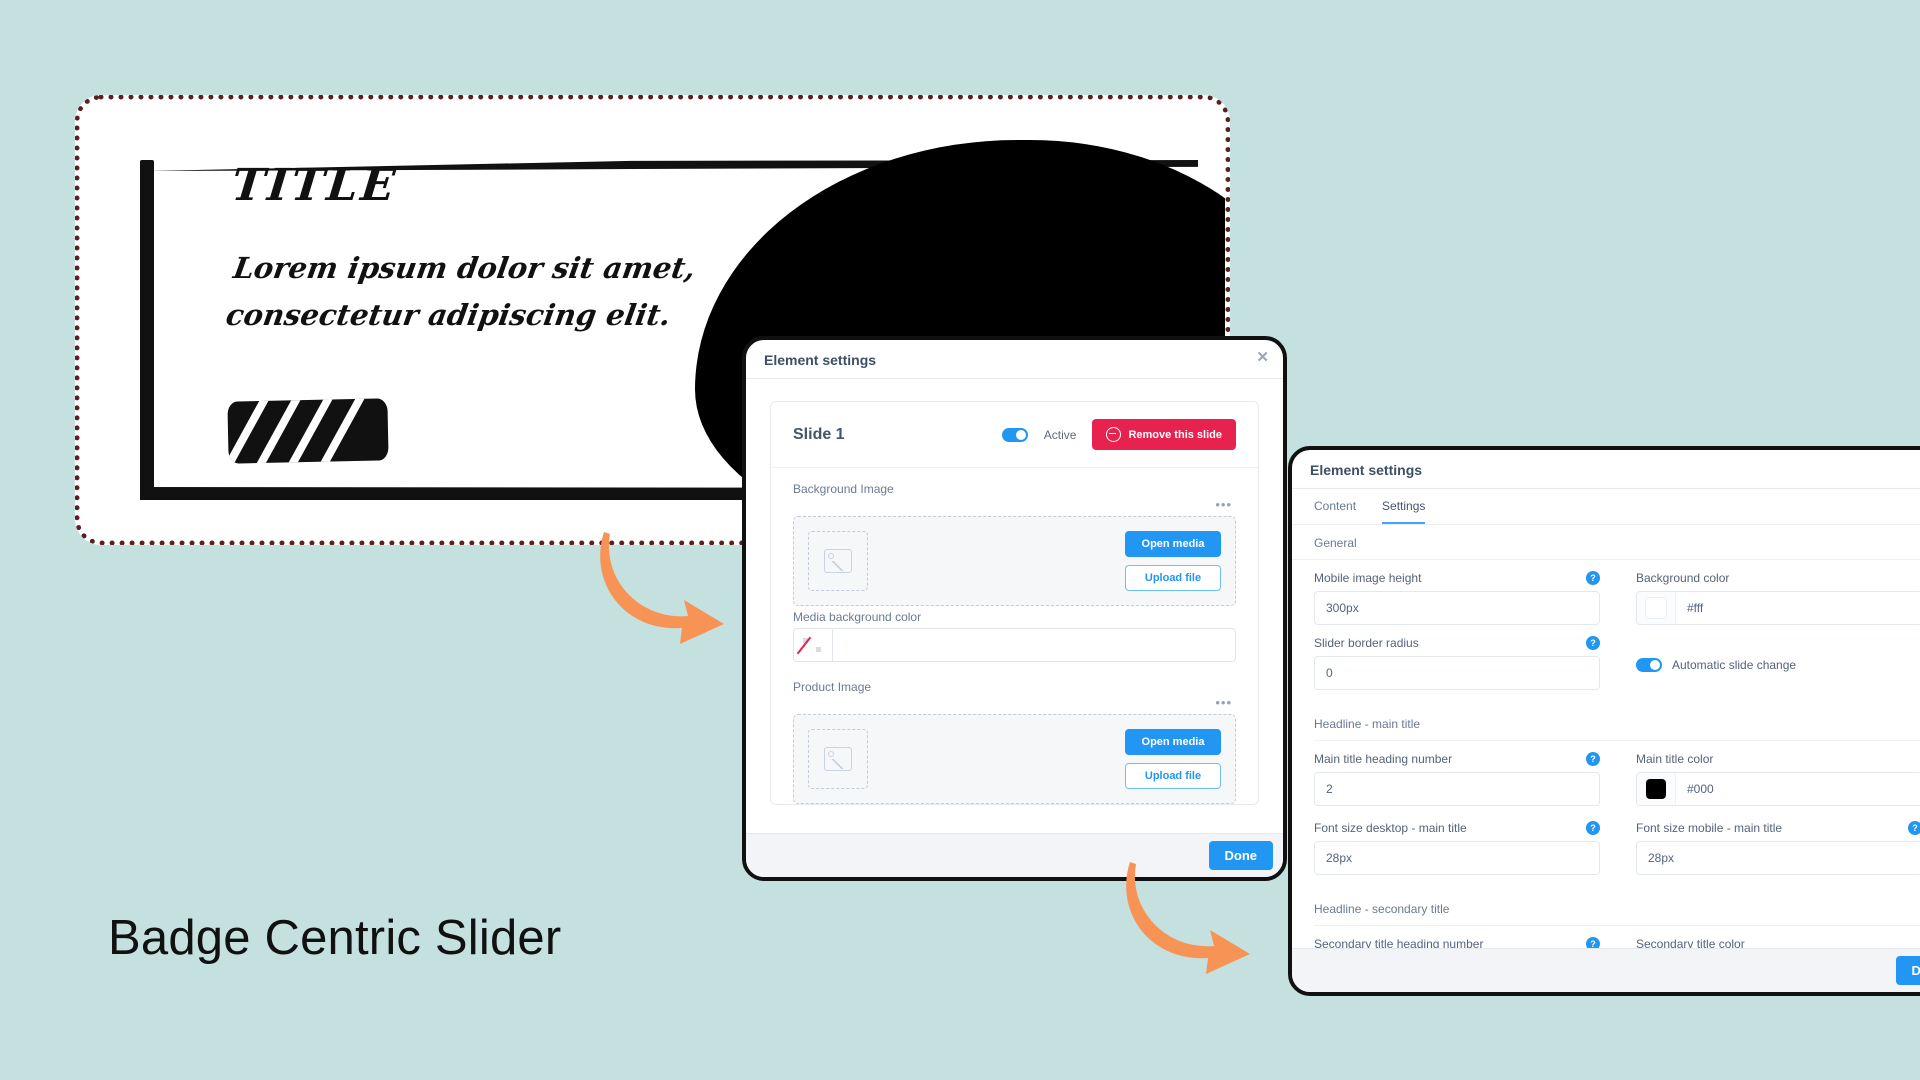 The width and height of the screenshot is (1920, 1080). I want to click on field-font-size-mobile-main-title: Font size mobile - main title ? 28px, so click(1774, 851).